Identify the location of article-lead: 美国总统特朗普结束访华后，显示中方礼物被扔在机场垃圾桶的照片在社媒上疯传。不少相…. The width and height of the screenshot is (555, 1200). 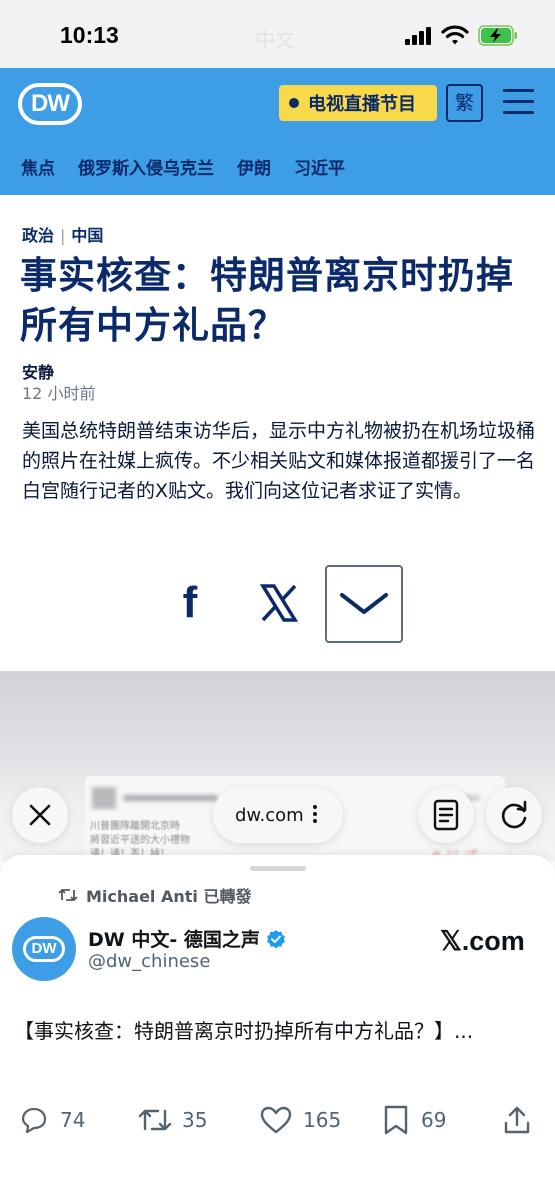
(279, 461).